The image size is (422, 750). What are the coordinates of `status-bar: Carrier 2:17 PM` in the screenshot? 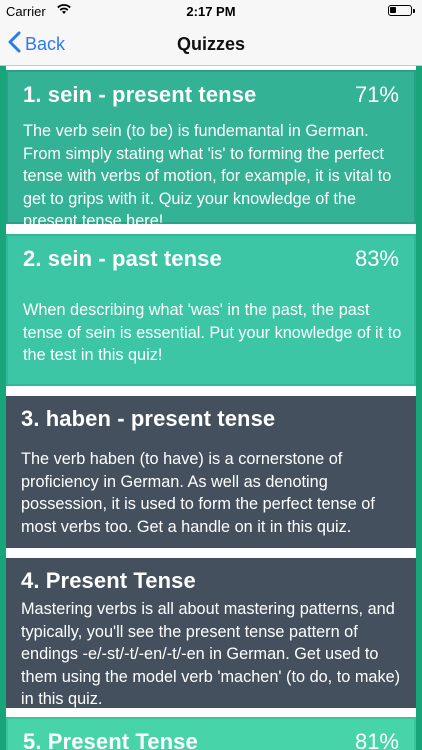 It's located at (211, 11).